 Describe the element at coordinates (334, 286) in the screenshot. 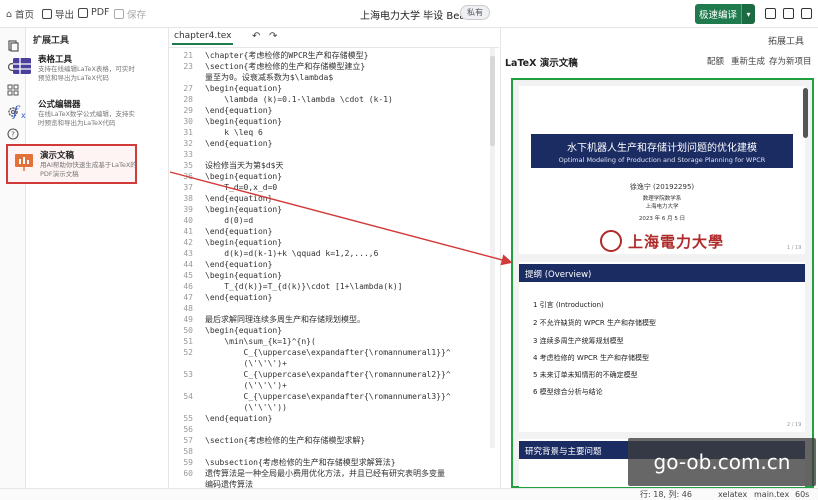

I see `code-line: 46 T_{d(k)}=T_{d(k)}\cdot [1+\lambda(k)]` at that location.